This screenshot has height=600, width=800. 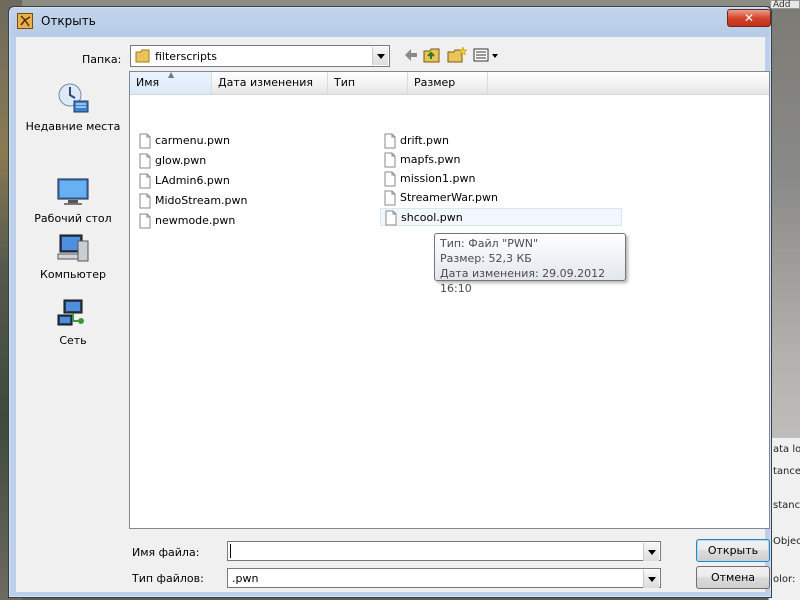 I want to click on place-network: Сеть, so click(x=73, y=323).